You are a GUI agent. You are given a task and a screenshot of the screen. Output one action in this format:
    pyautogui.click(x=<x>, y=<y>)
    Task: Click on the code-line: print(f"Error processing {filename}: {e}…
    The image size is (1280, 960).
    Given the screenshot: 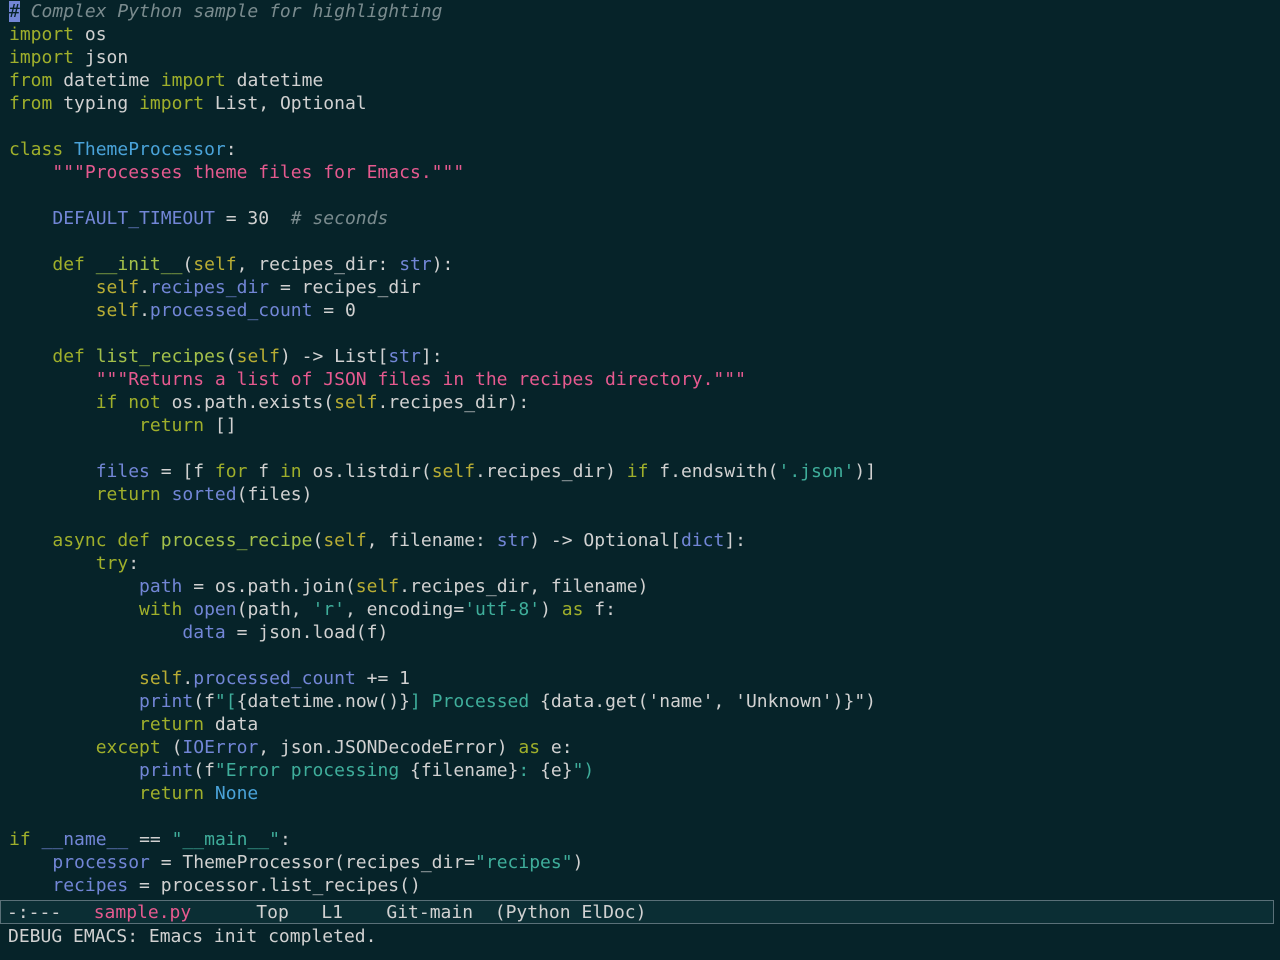 What is the action you would take?
    pyautogui.click(x=644, y=770)
    